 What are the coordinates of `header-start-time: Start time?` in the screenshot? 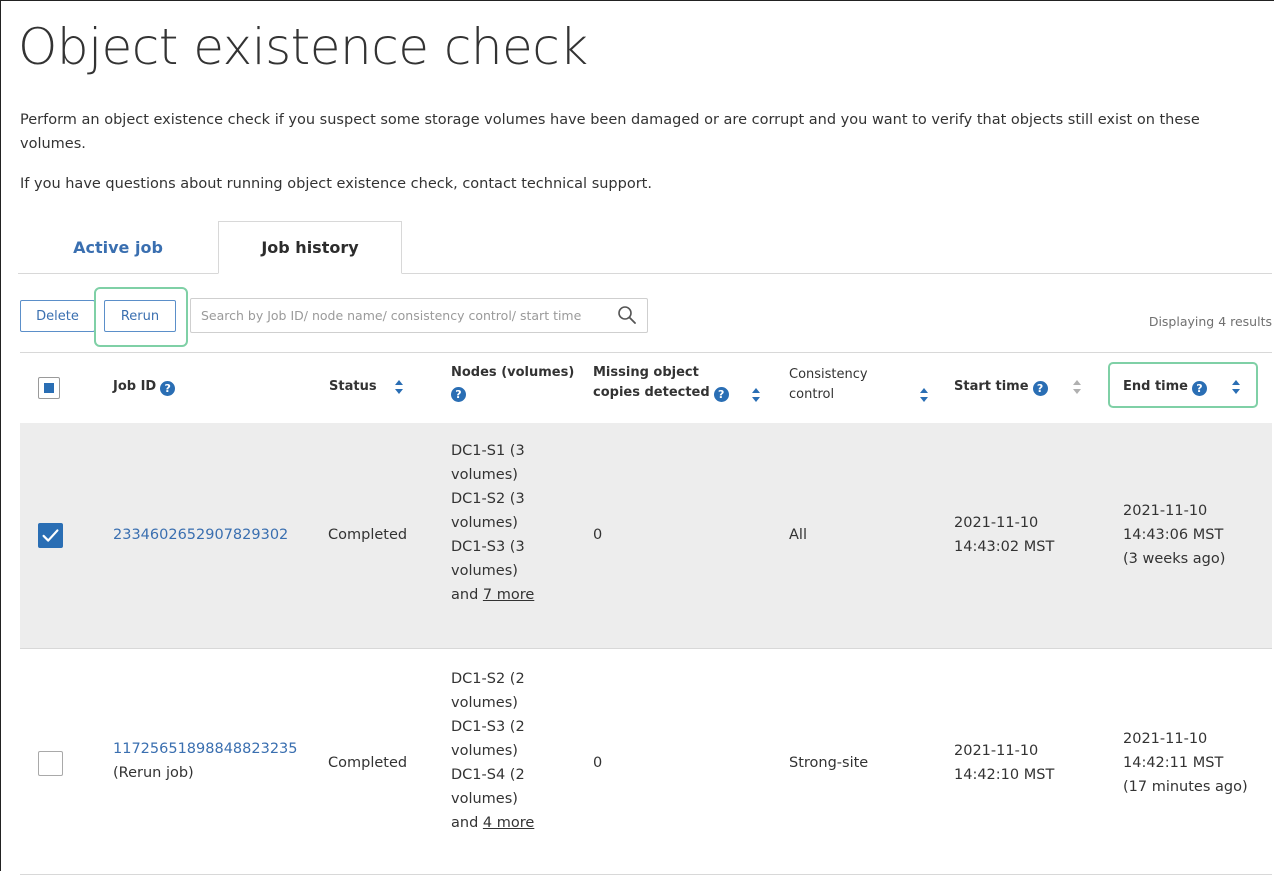 It's located at (1001, 387).